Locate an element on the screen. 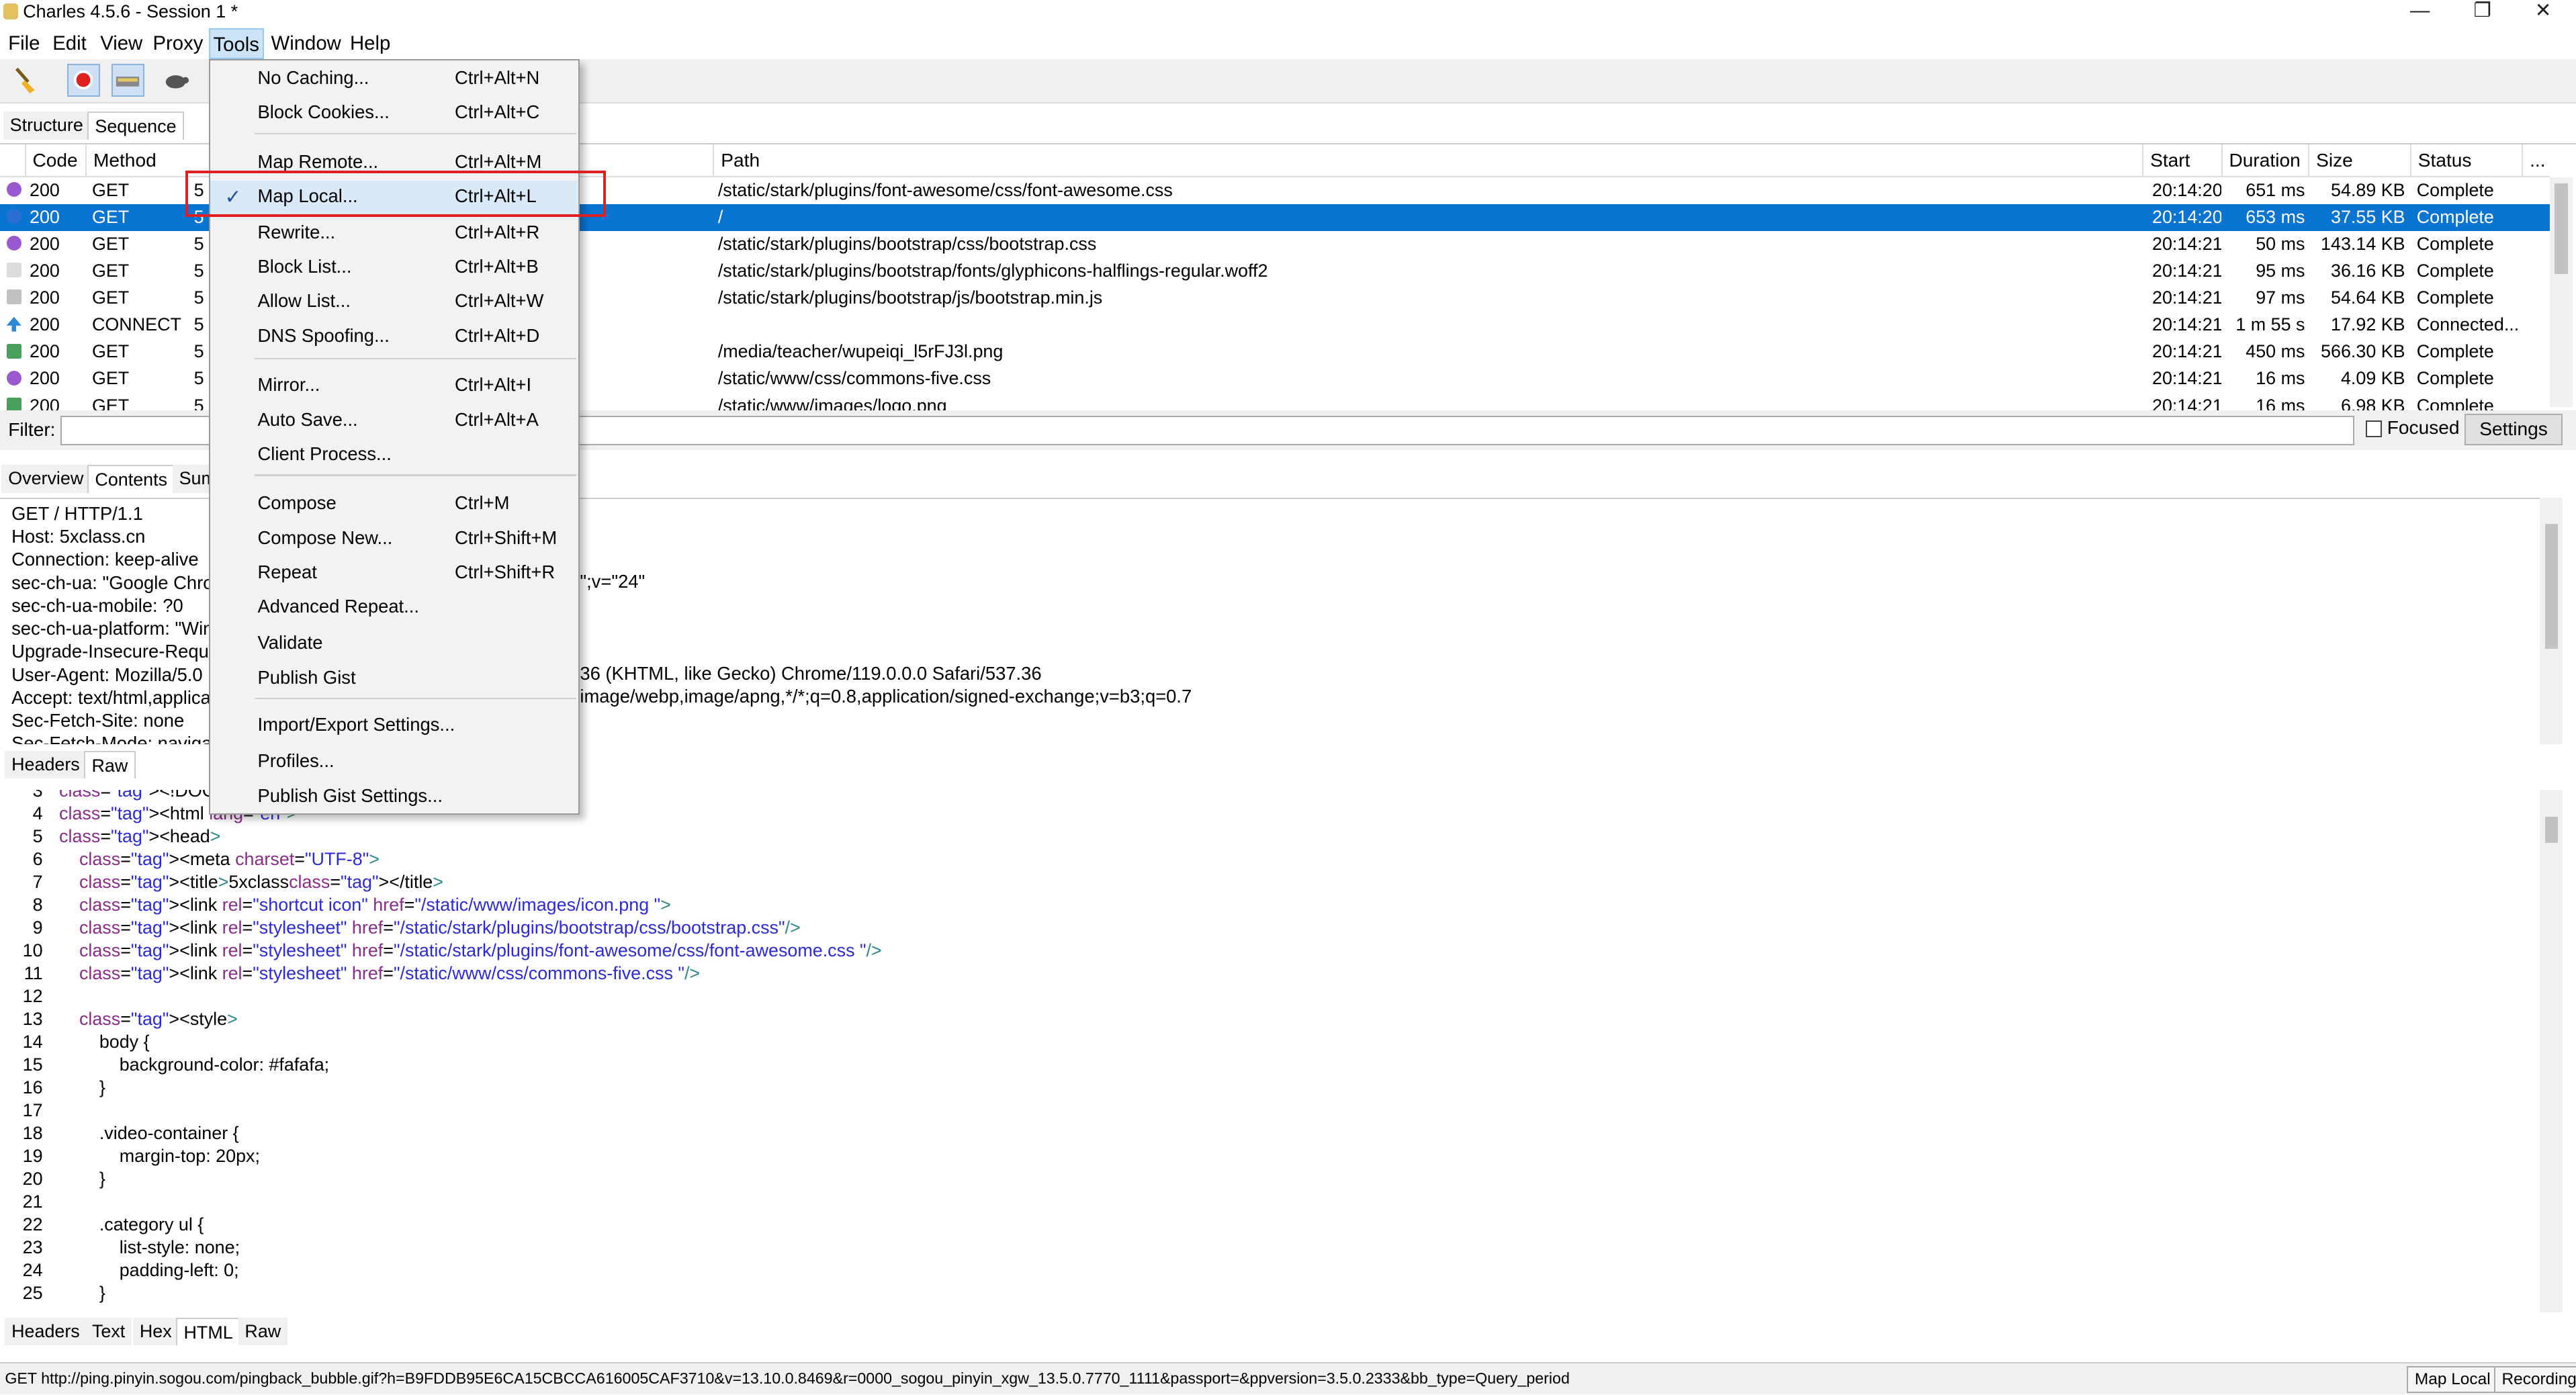 The height and width of the screenshot is (1395, 2576). menu-help: Help is located at coordinates (371, 43).